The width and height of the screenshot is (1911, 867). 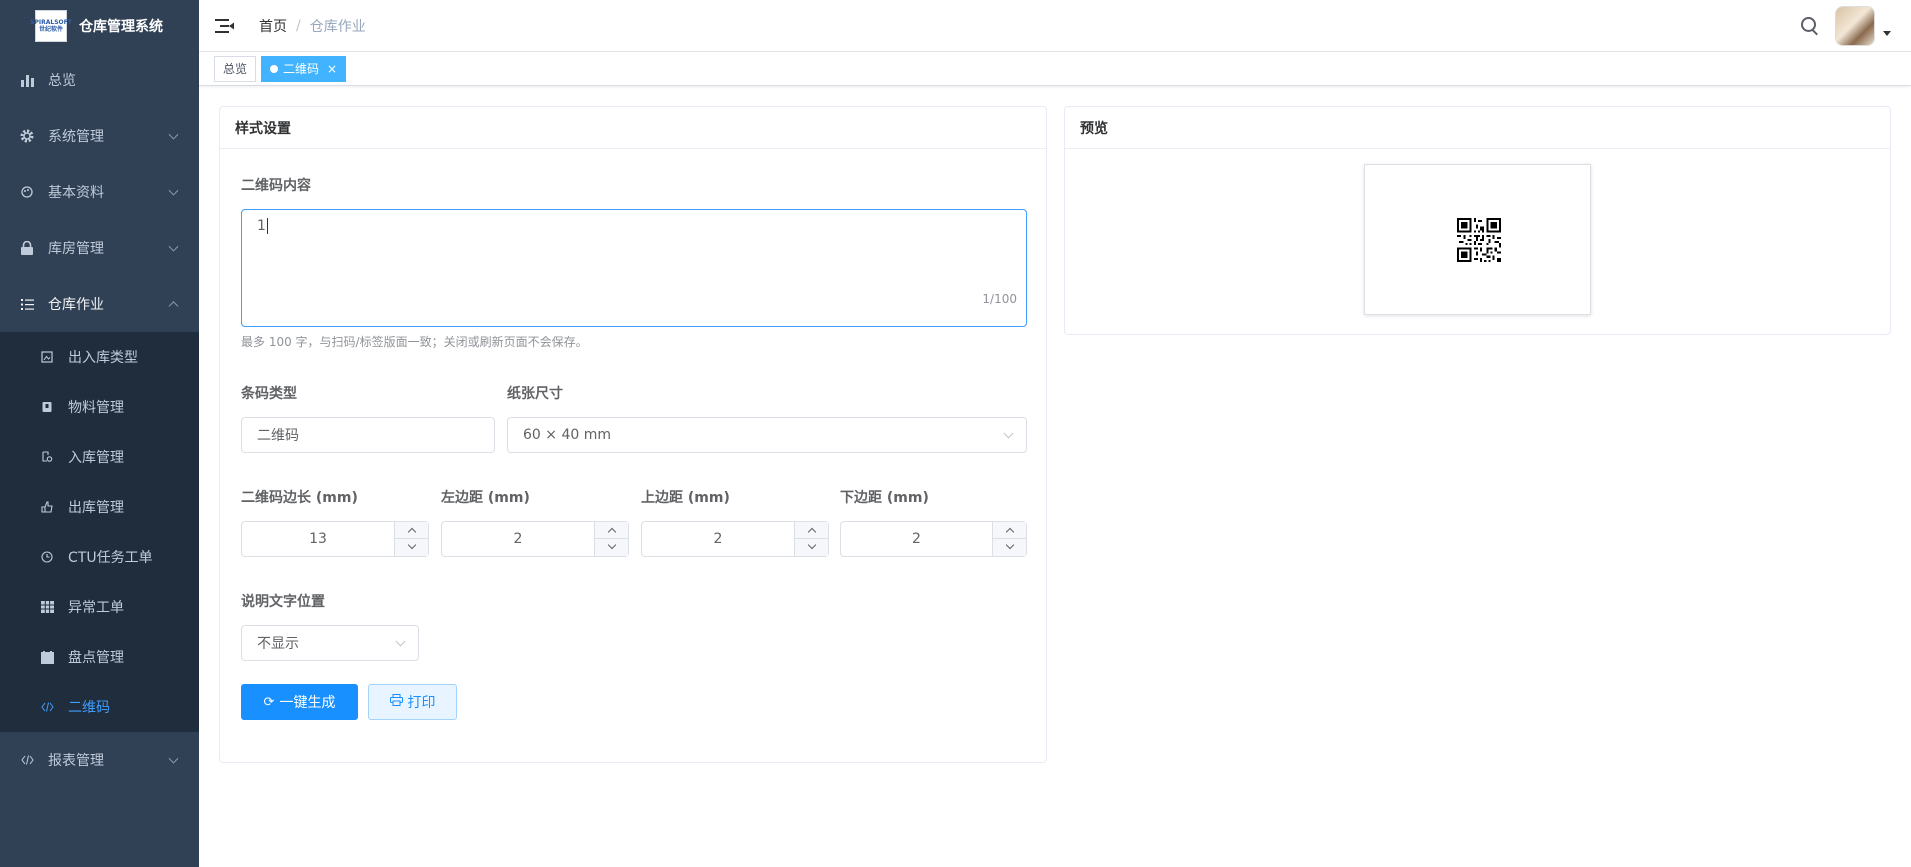 I want to click on paper-size-select: 60 × 40 mm, so click(x=767, y=435).